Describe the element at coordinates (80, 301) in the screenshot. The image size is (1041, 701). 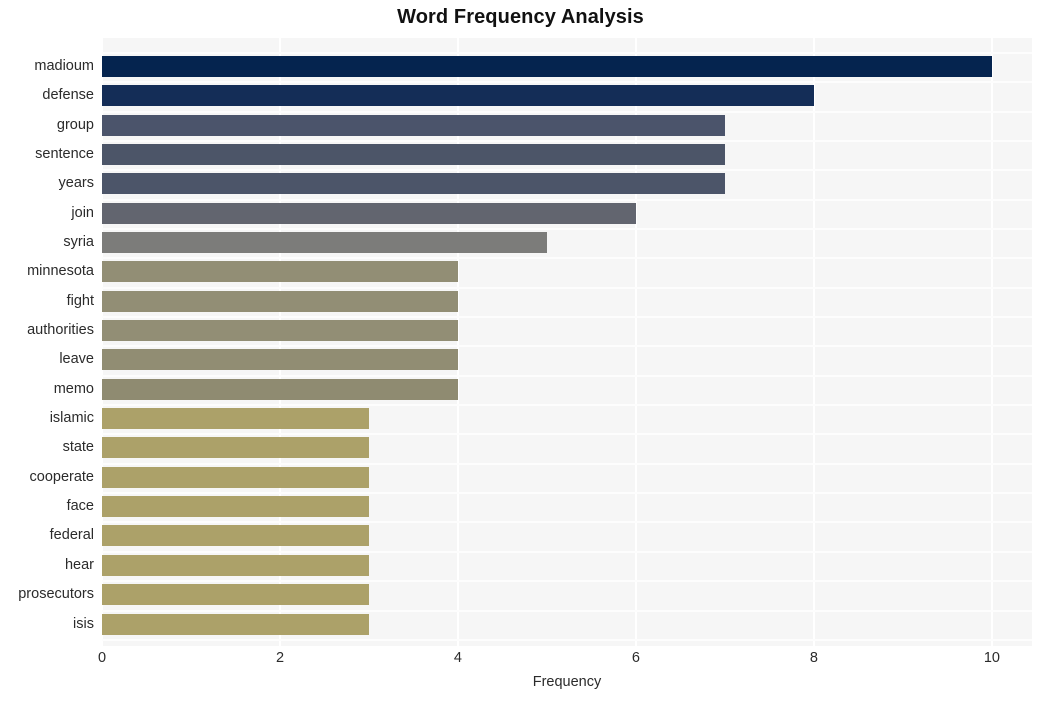
I see `y-axis-tick-label: fight` at that location.